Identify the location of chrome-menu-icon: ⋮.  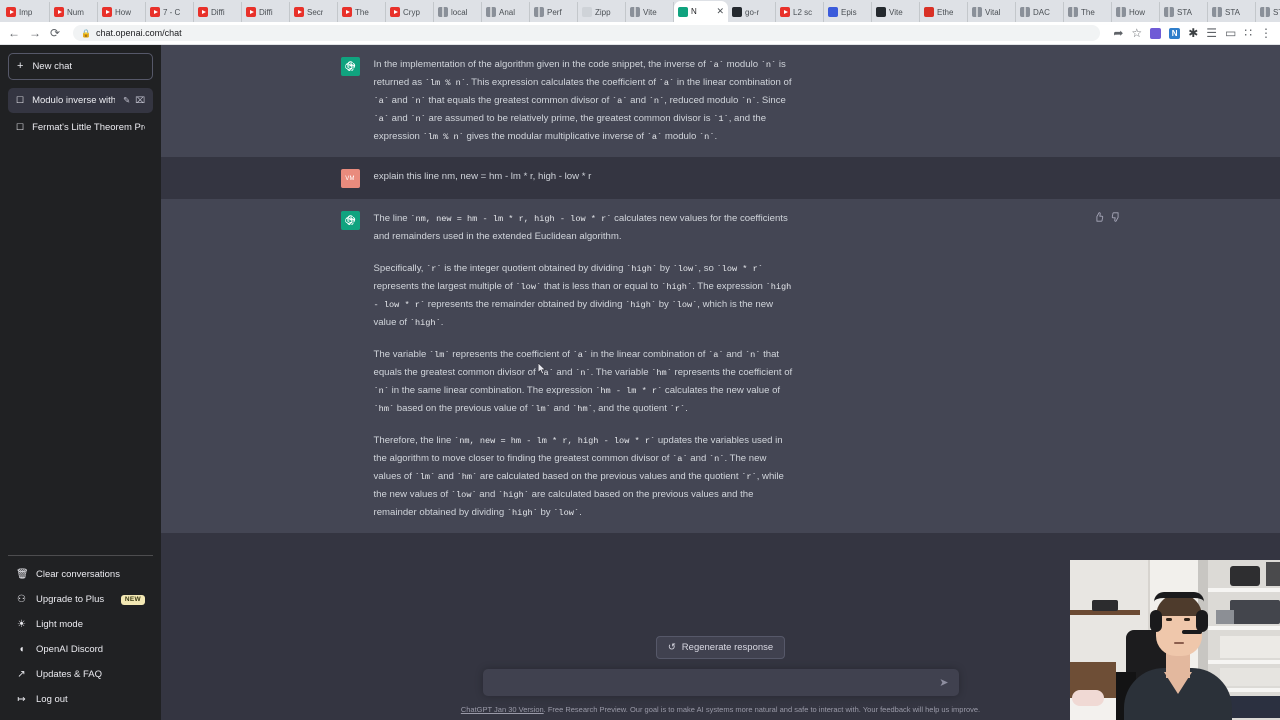
(1266, 33).